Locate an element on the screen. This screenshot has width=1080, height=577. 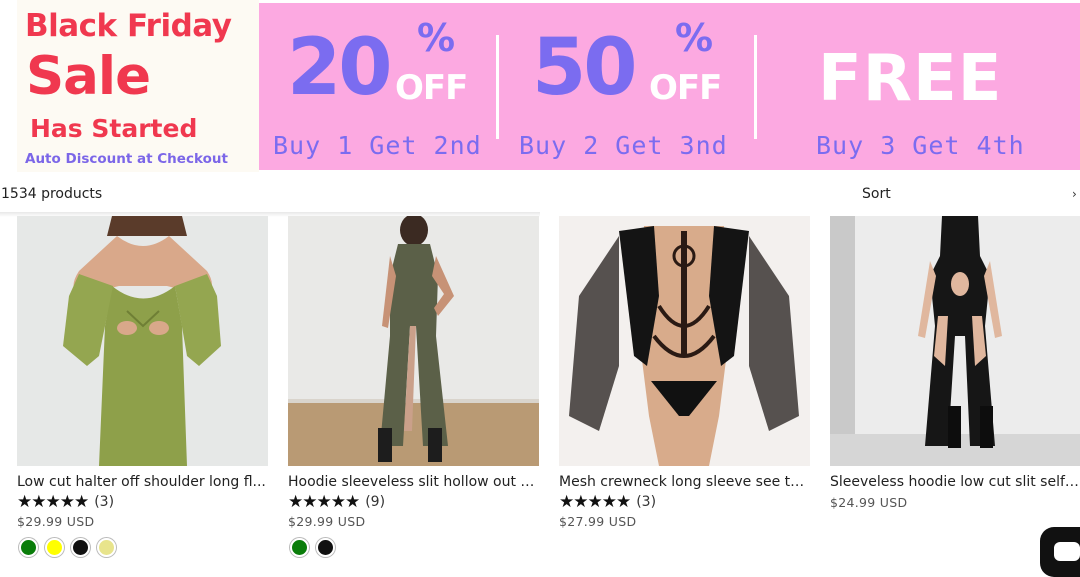
deal-free-label: FREE is located at coordinates (910, 79).